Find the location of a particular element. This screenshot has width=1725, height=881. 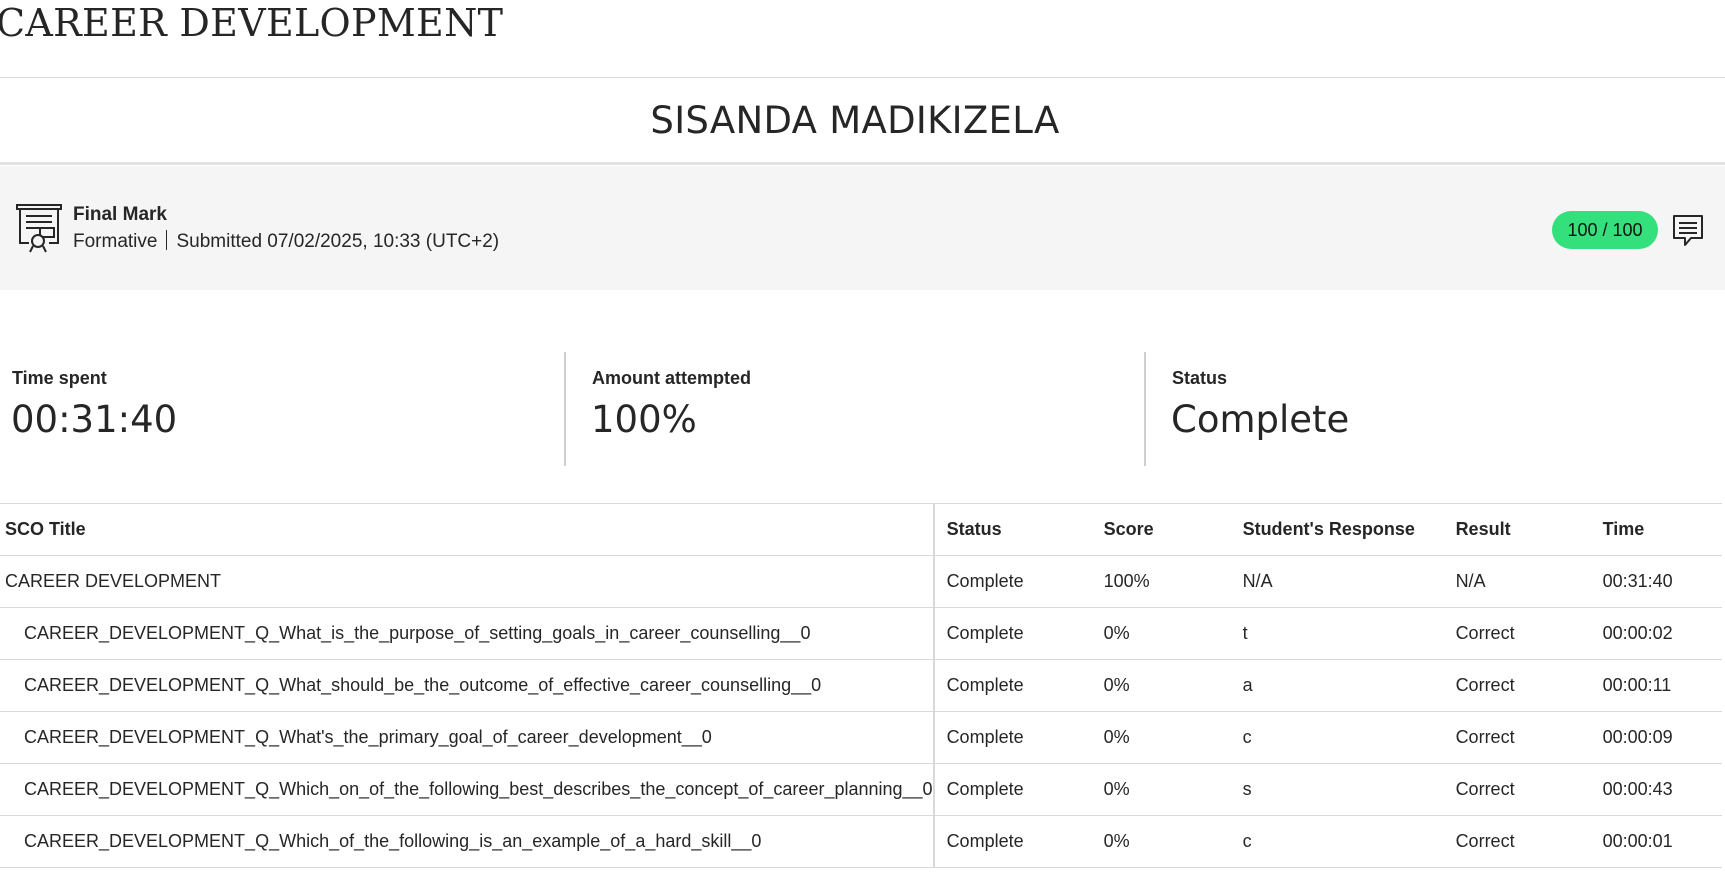

status-stat: Status Complete is located at coordinates (1440, 409).